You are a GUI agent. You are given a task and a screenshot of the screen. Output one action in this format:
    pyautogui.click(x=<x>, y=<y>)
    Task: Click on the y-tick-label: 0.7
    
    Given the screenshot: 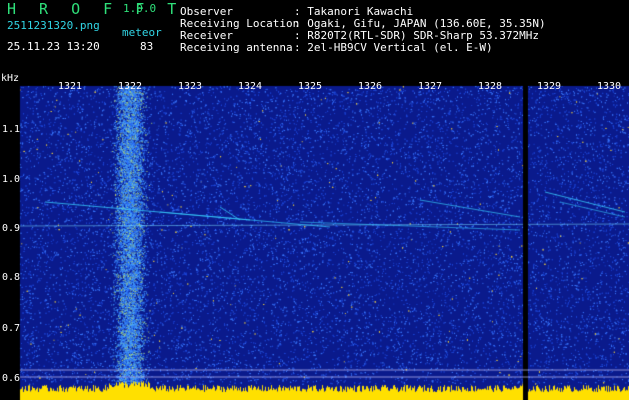 What is the action you would take?
    pyautogui.click(x=11, y=328)
    